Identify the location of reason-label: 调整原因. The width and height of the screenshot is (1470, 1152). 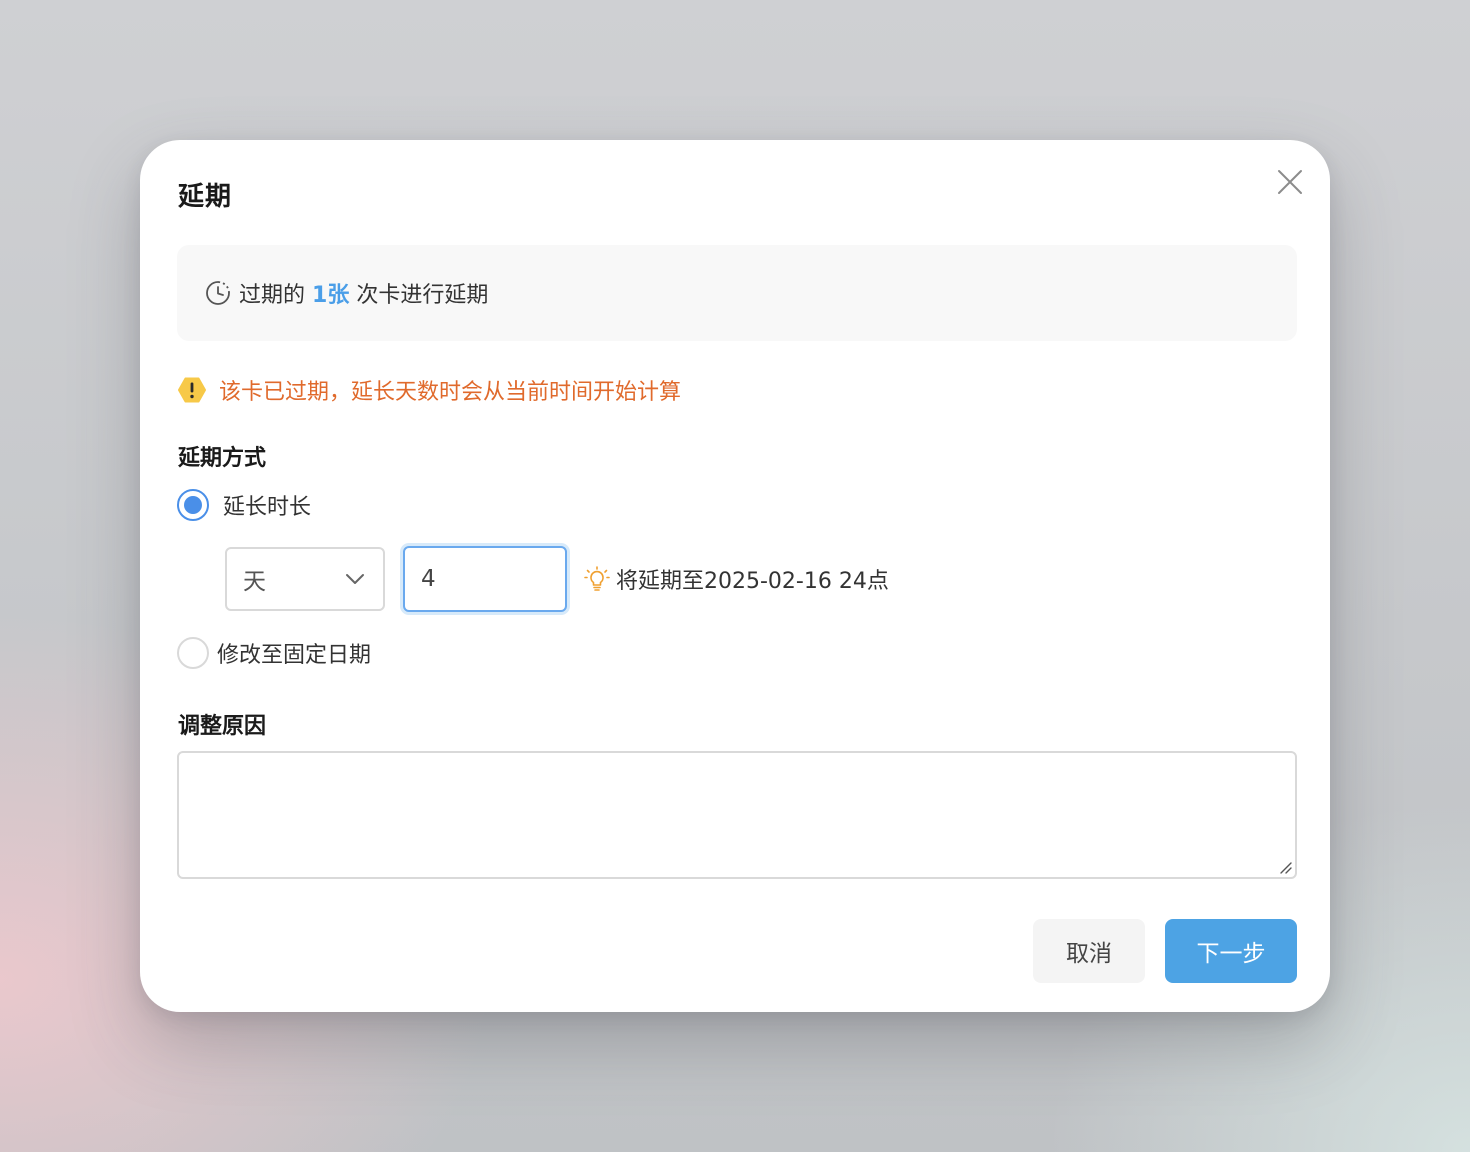
(222, 726).